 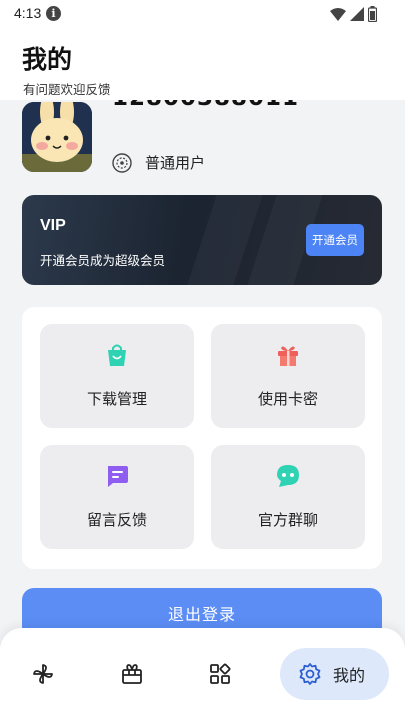 What do you see at coordinates (28, 13) in the screenshot?
I see `status-time: 4:13` at bounding box center [28, 13].